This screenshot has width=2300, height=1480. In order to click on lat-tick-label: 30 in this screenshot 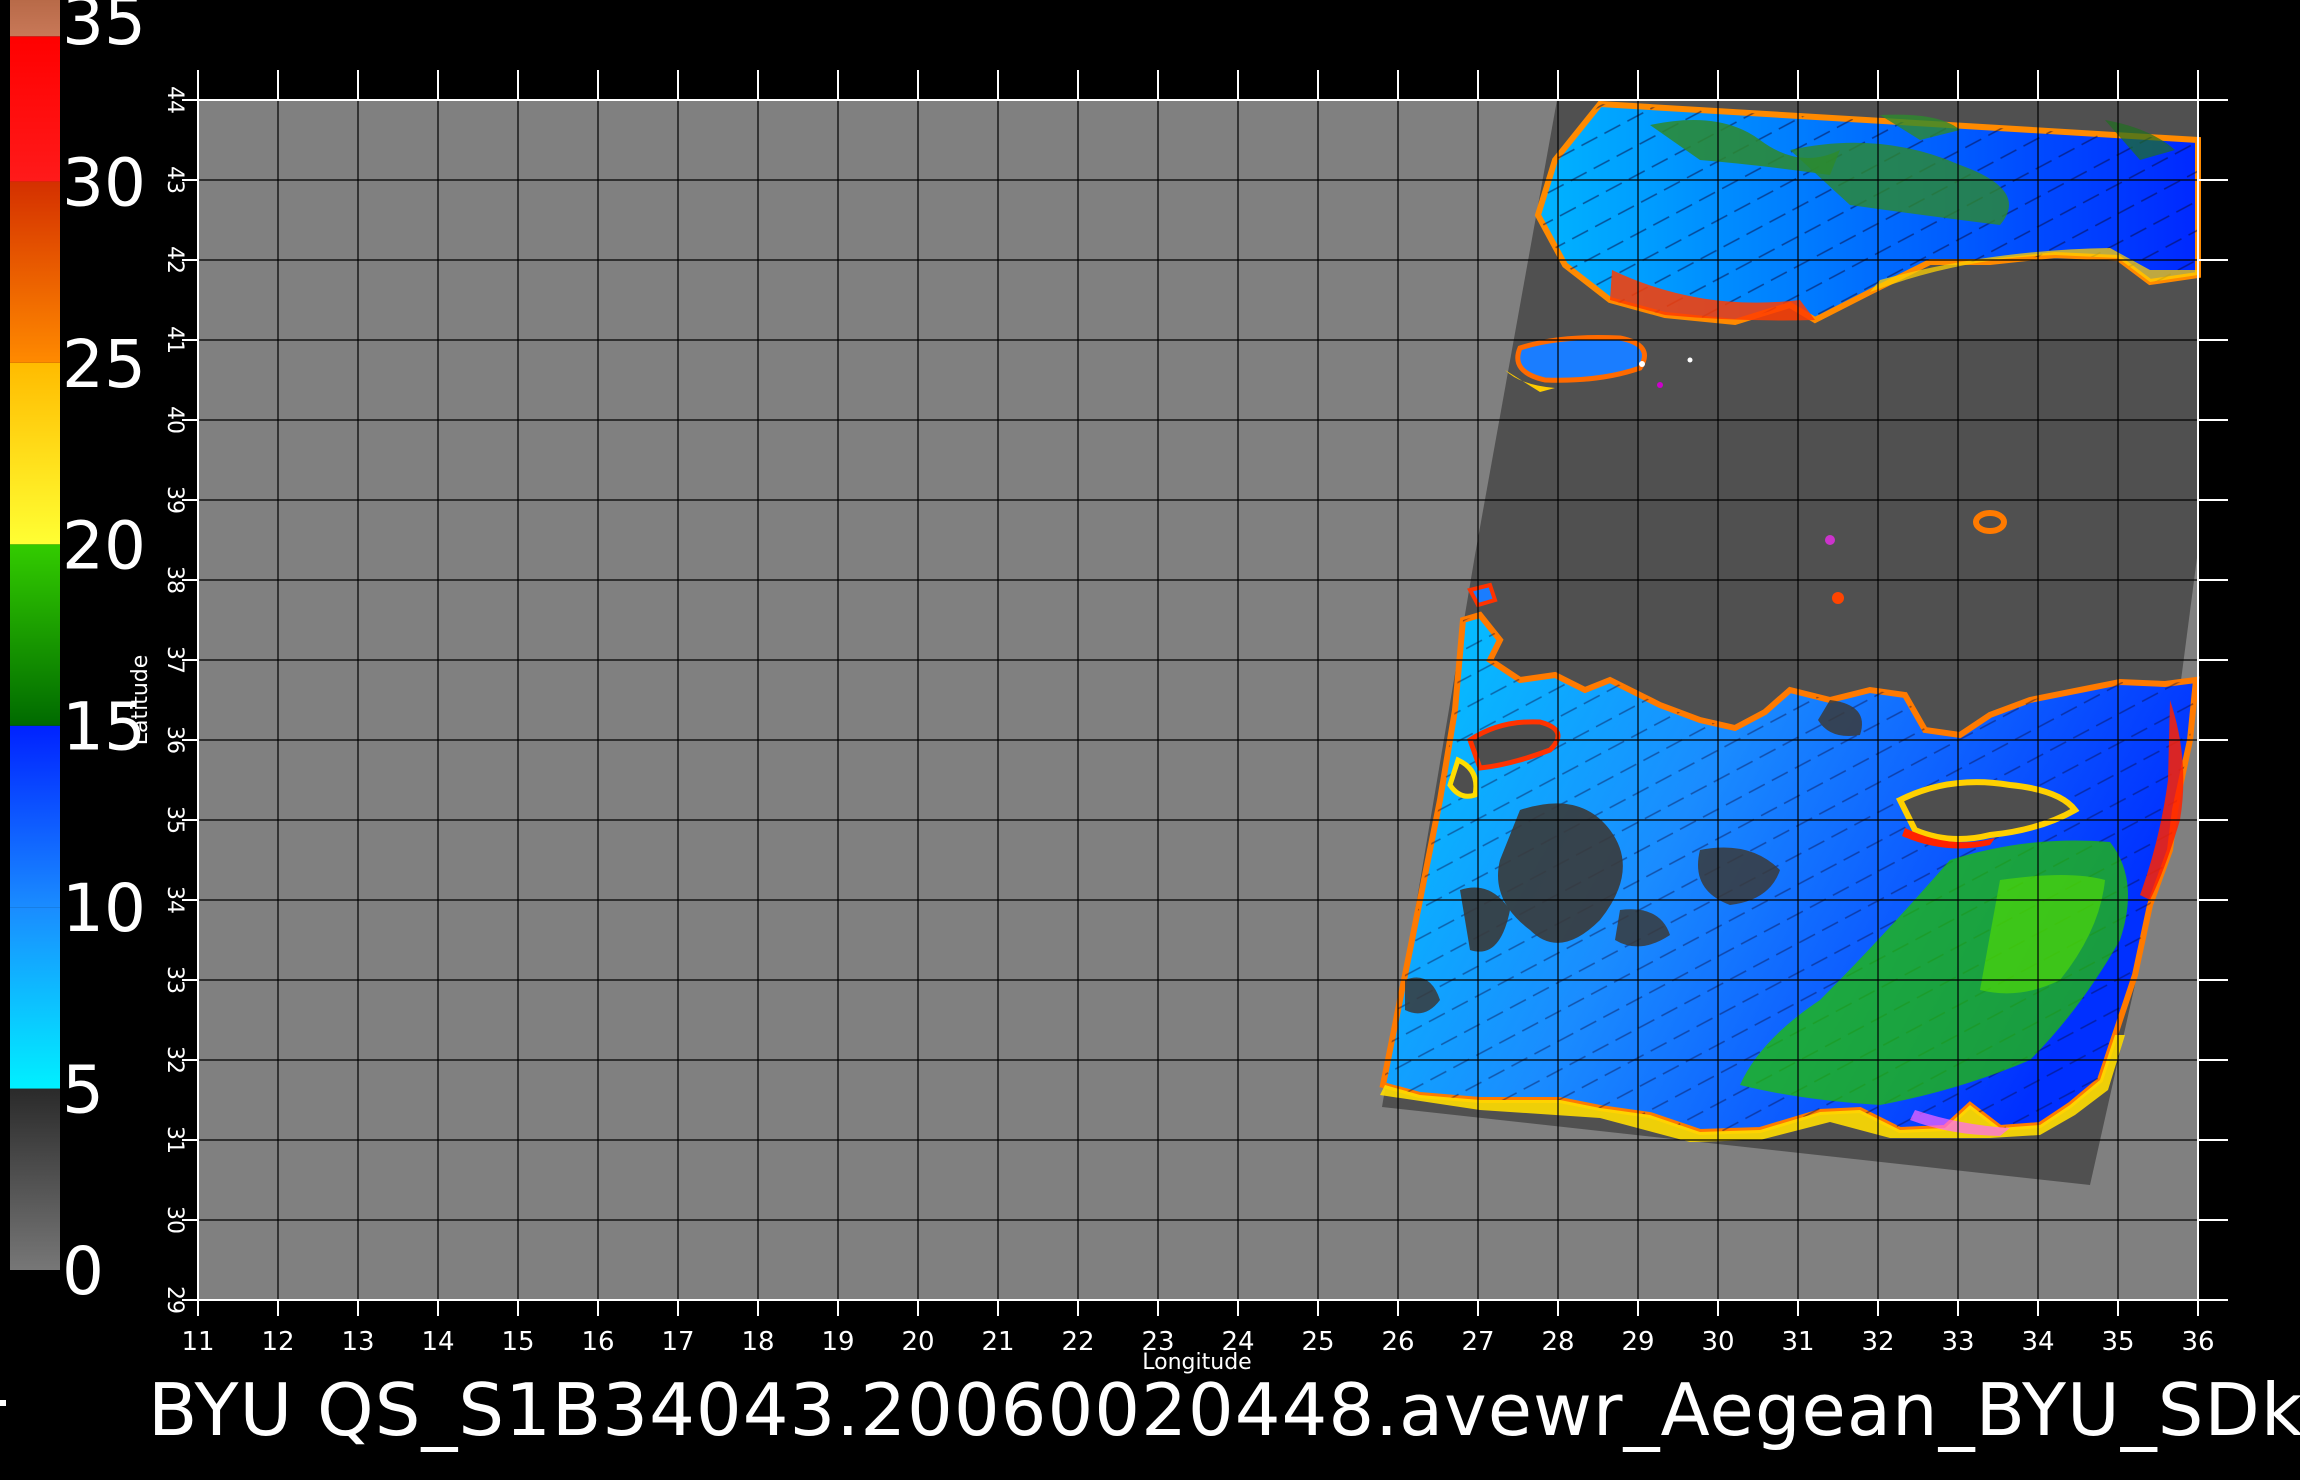, I will do `click(174, 1220)`.